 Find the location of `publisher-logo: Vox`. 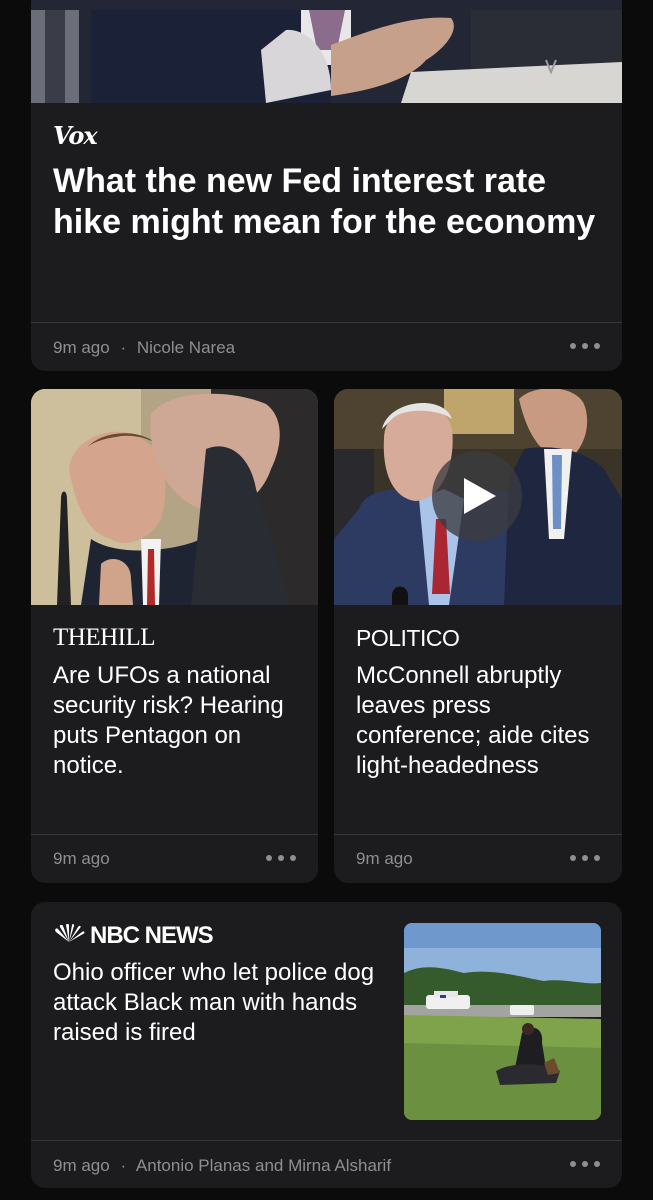

publisher-logo: Vox is located at coordinates (75, 135).